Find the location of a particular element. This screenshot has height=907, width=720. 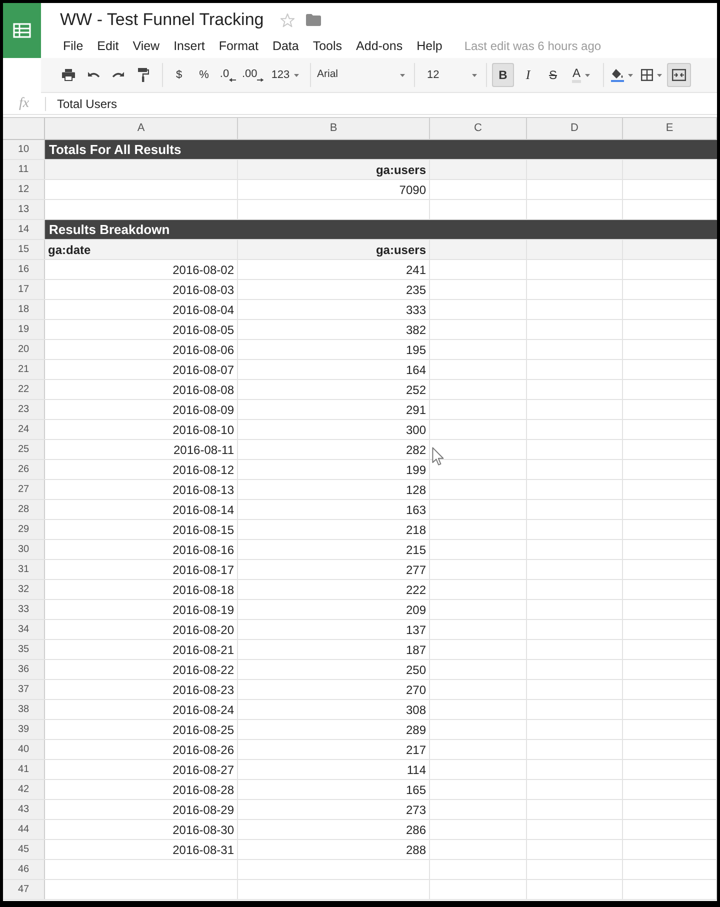

row-header: 11 is located at coordinates (24, 169).